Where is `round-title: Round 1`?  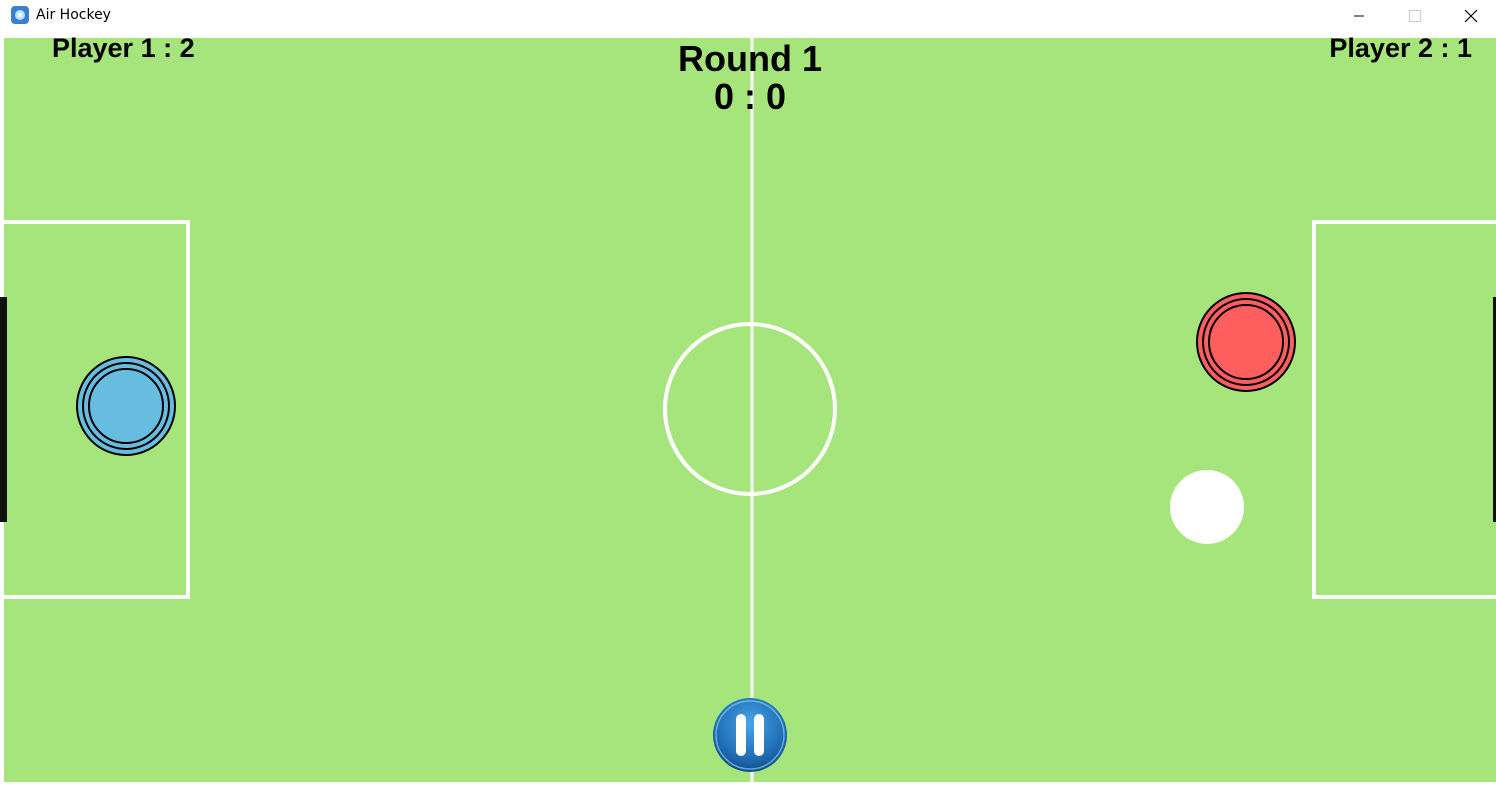
round-title: Round 1 is located at coordinates (750, 58).